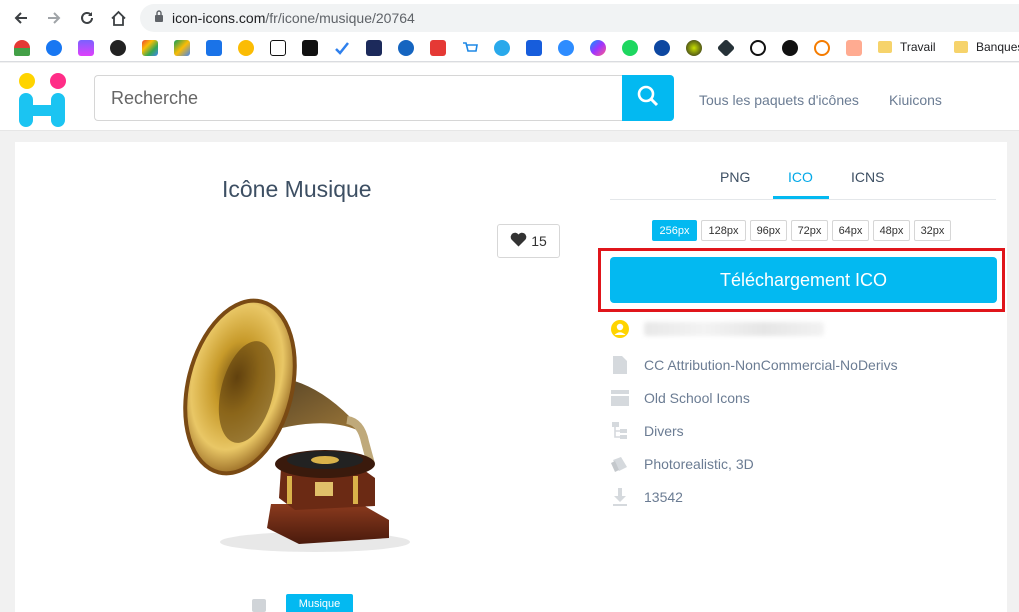 Image resolution: width=1019 pixels, height=612 pixels. I want to click on document-icon, so click(620, 365).